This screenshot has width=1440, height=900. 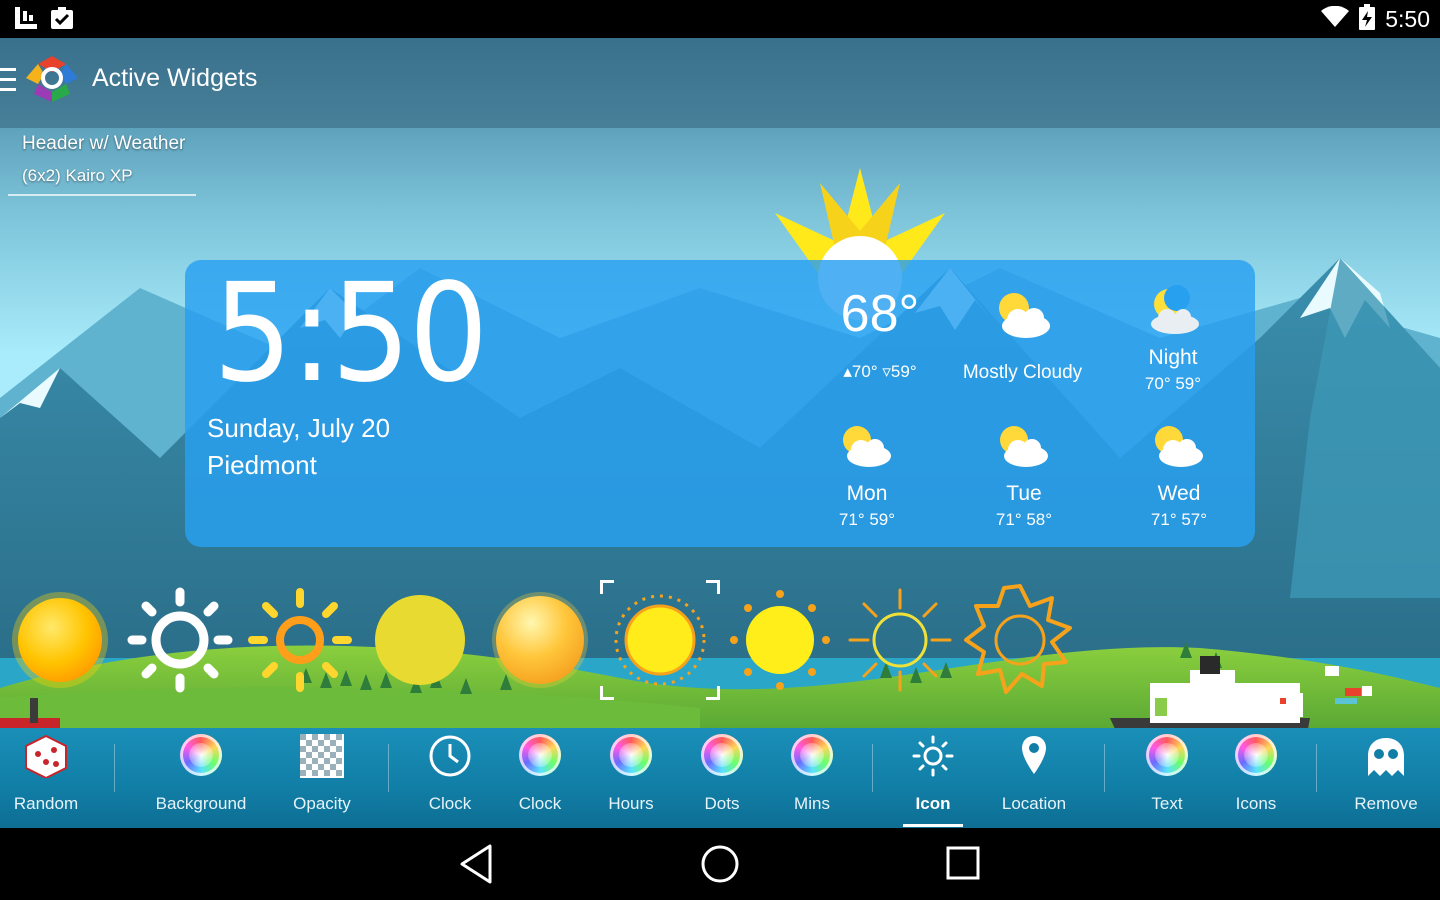 I want to click on preset-selector: Header w/ Weather (6x2) Kairo XP, so click(x=102, y=162).